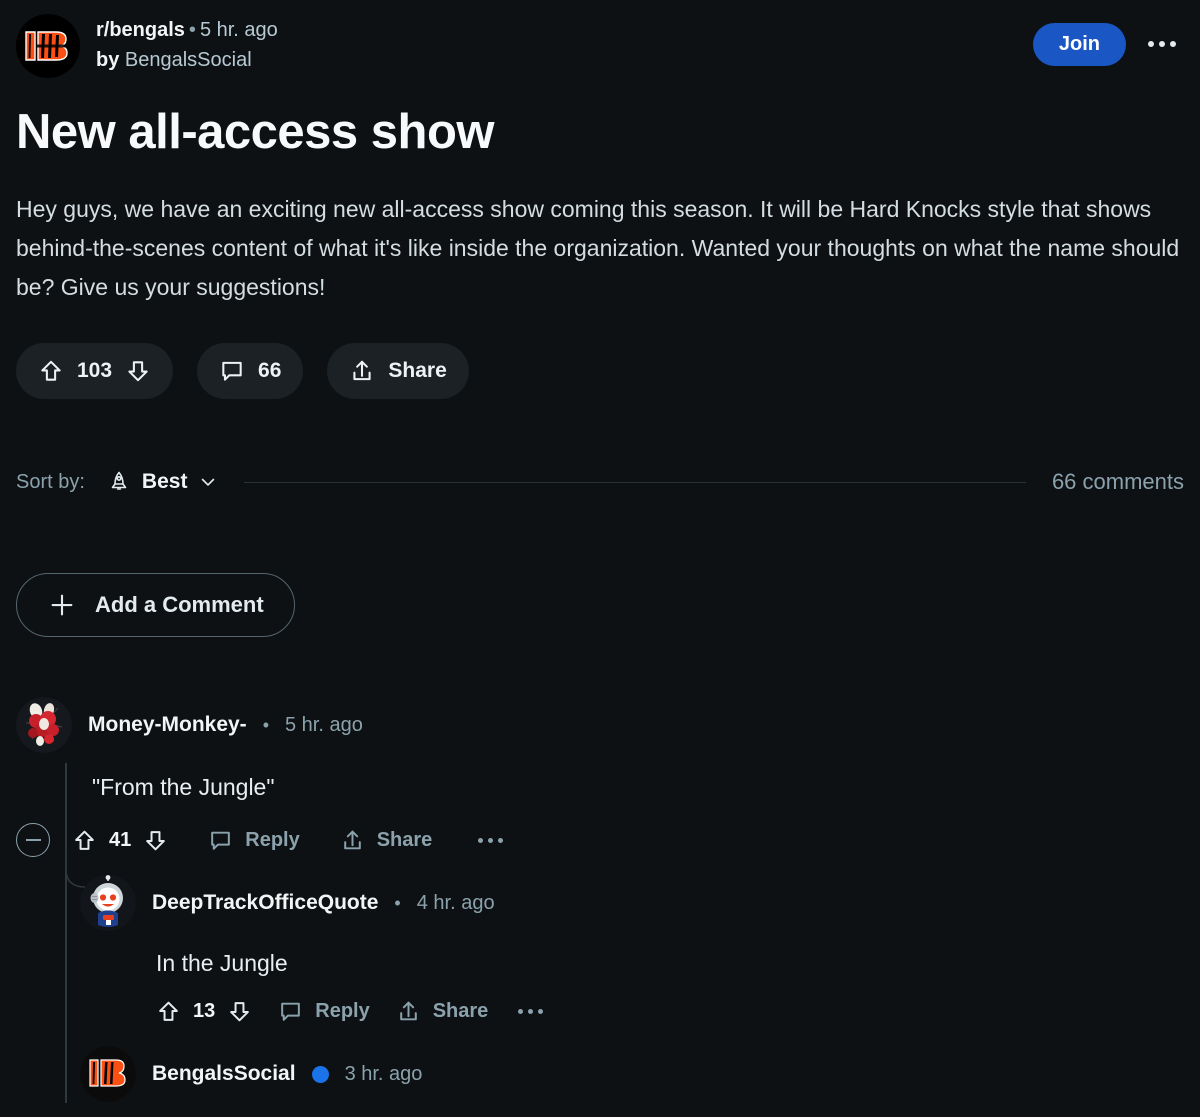  I want to click on subreddit-link: r/bengals, so click(140, 30).